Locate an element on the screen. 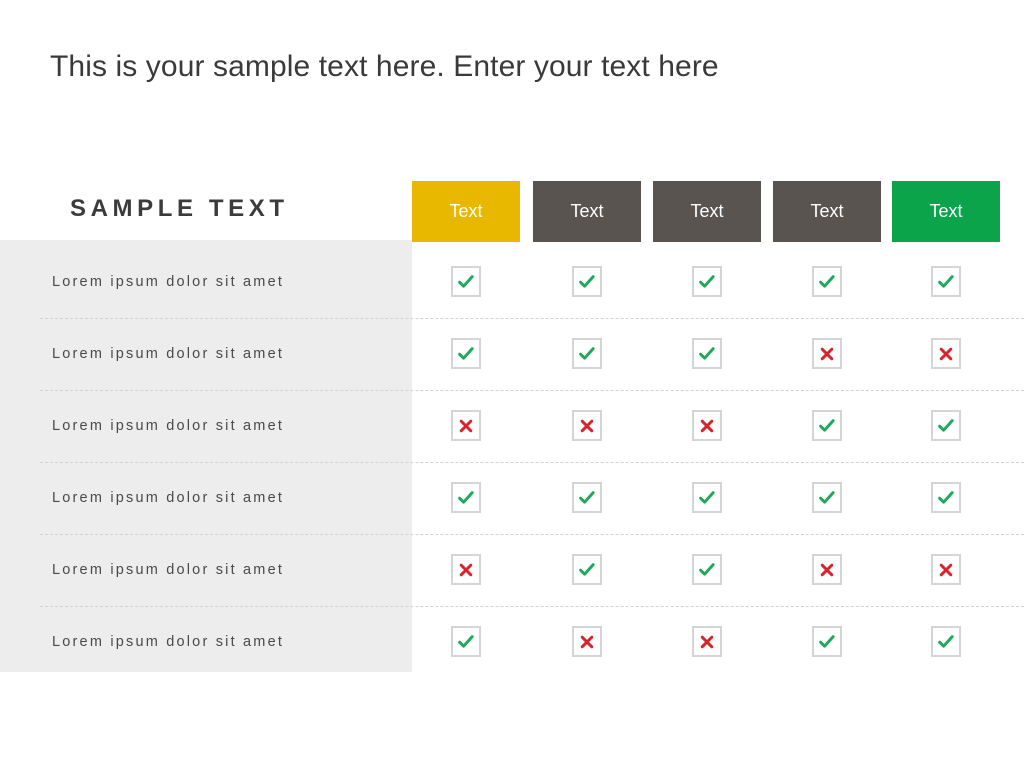  column-header-5: Text is located at coordinates (946, 211).